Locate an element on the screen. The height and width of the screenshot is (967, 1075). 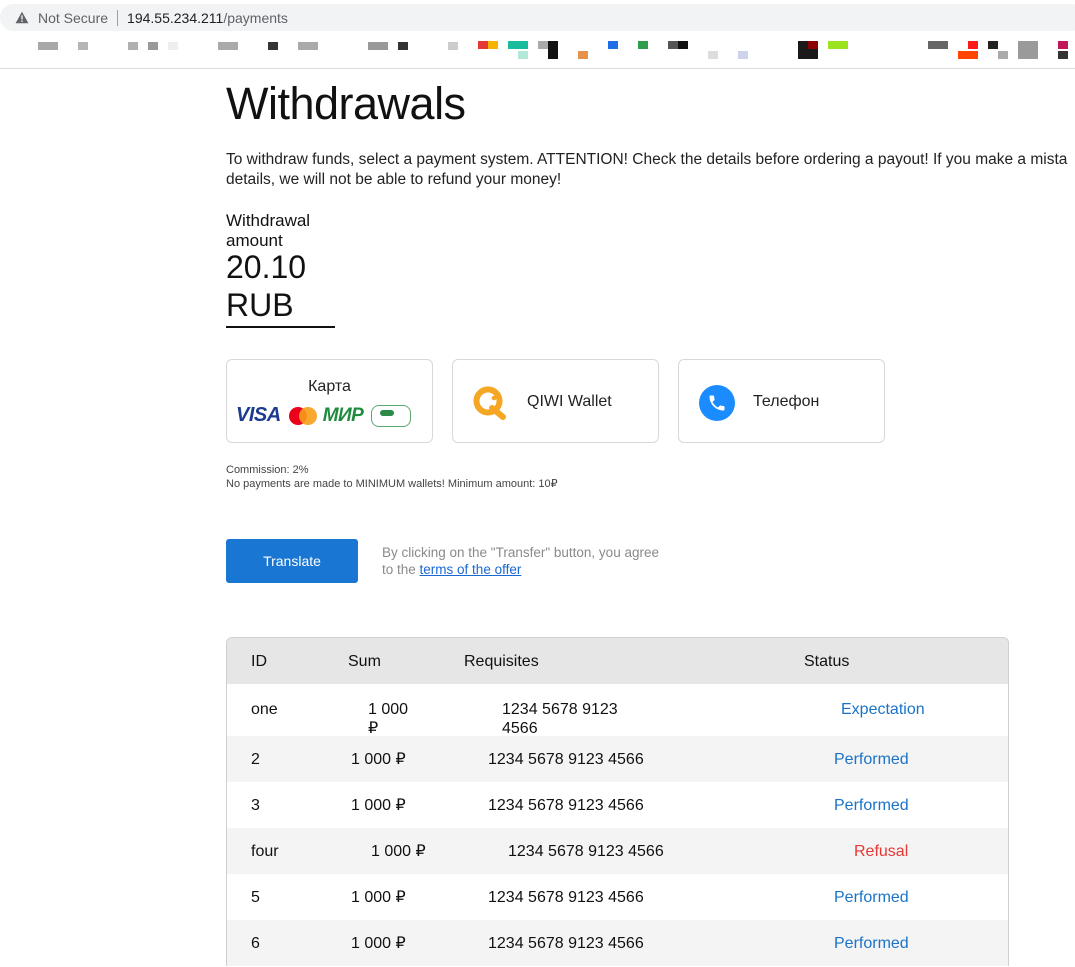
security-status: Not Secure is located at coordinates (73, 18).